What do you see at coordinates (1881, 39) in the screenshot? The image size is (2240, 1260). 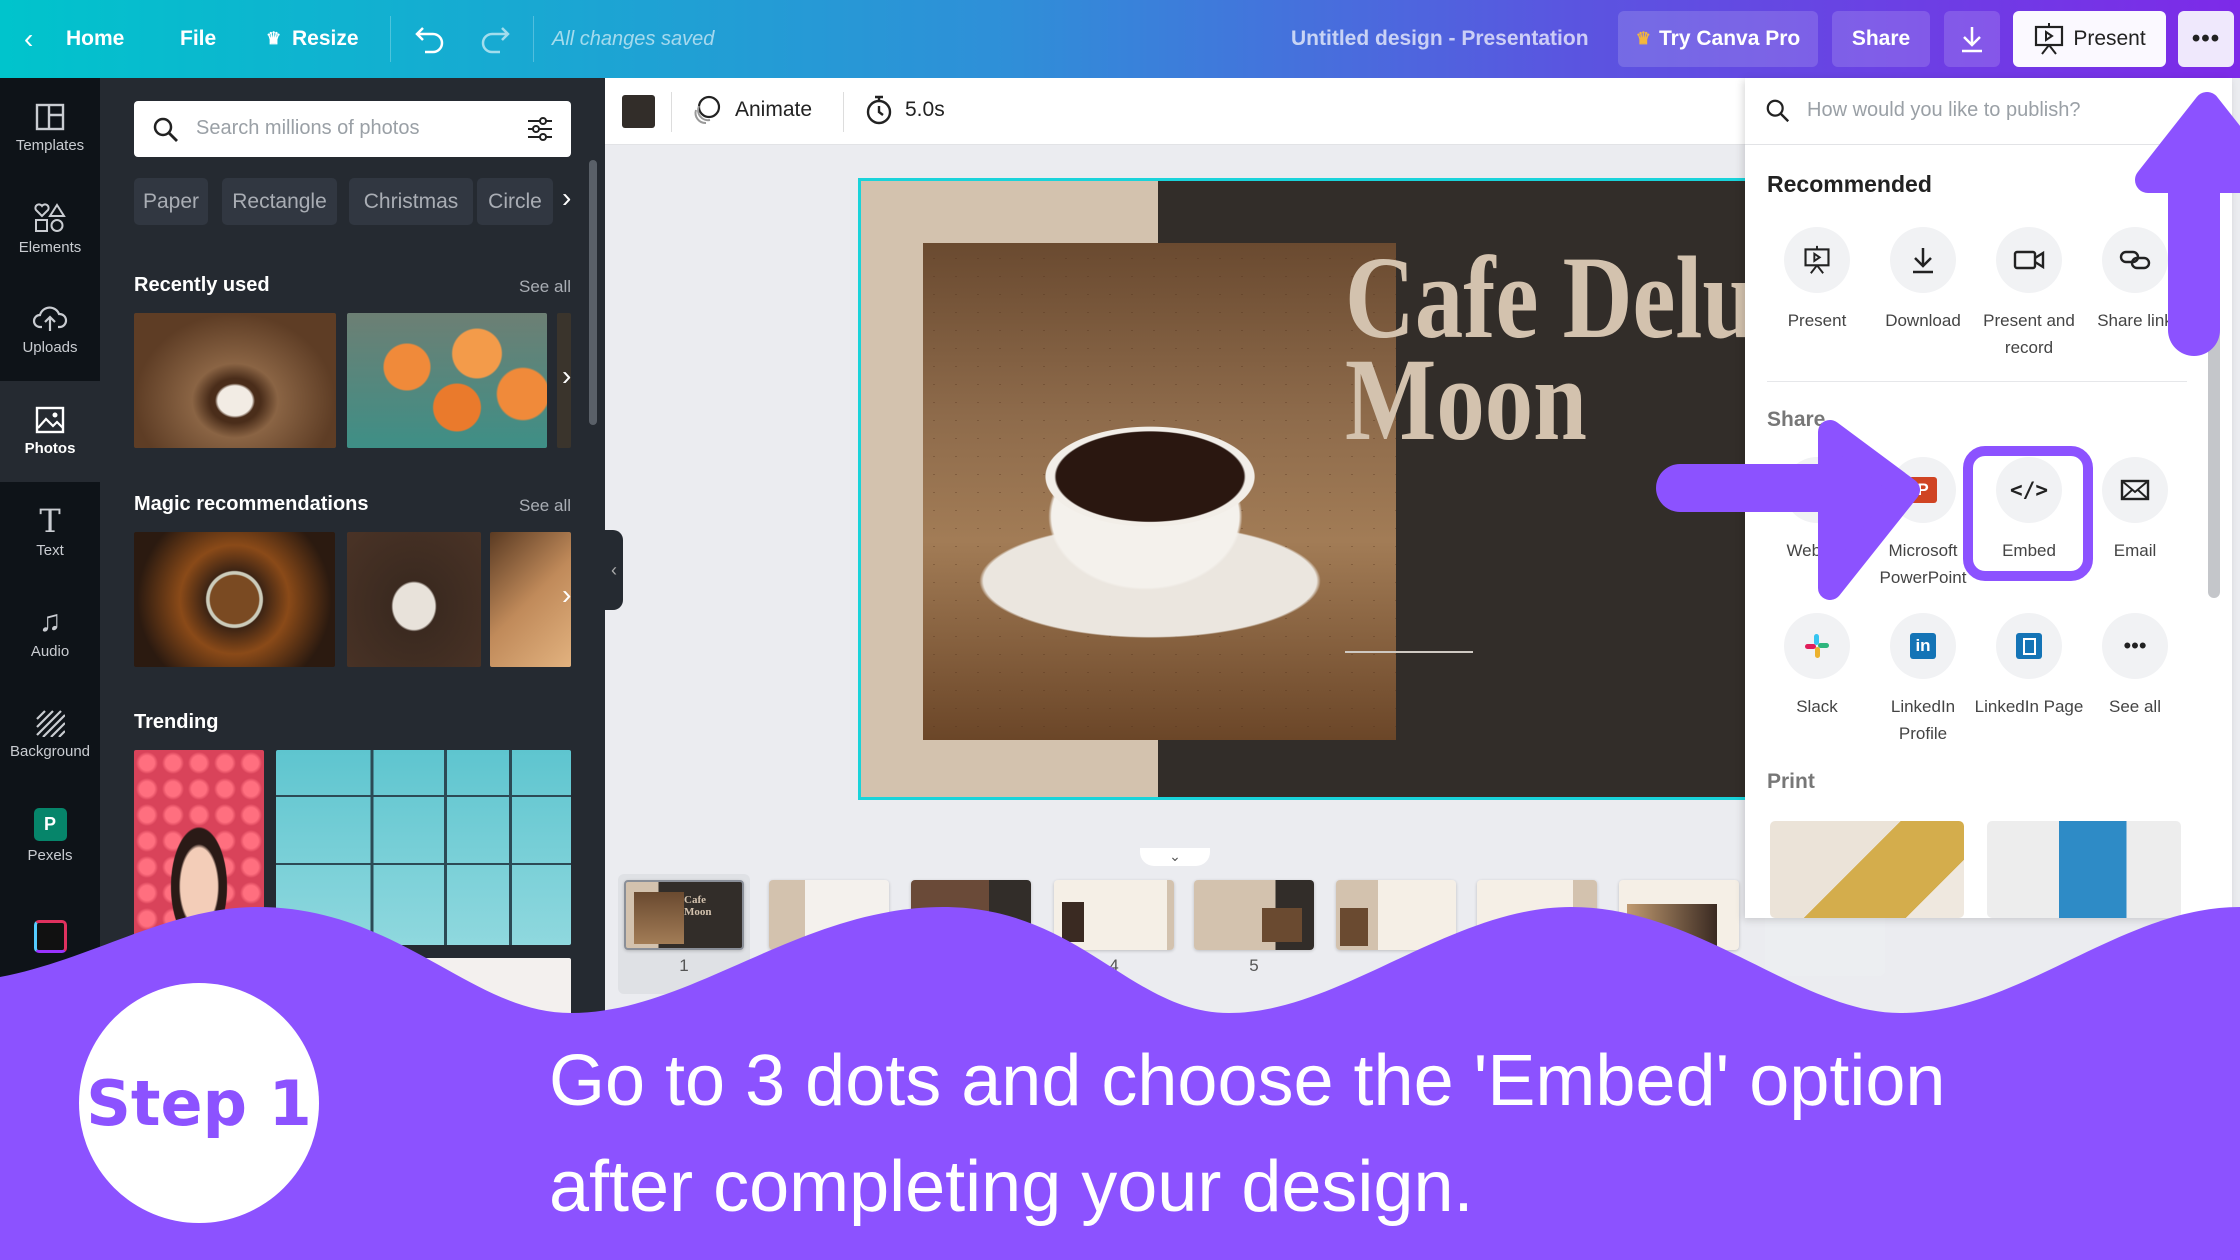 I see `share-button: Share` at bounding box center [1881, 39].